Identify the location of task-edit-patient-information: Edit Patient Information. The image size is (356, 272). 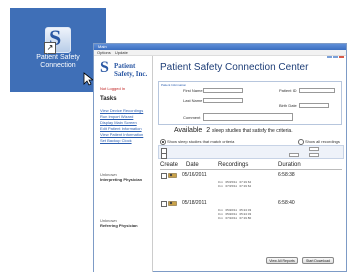
(121, 128).